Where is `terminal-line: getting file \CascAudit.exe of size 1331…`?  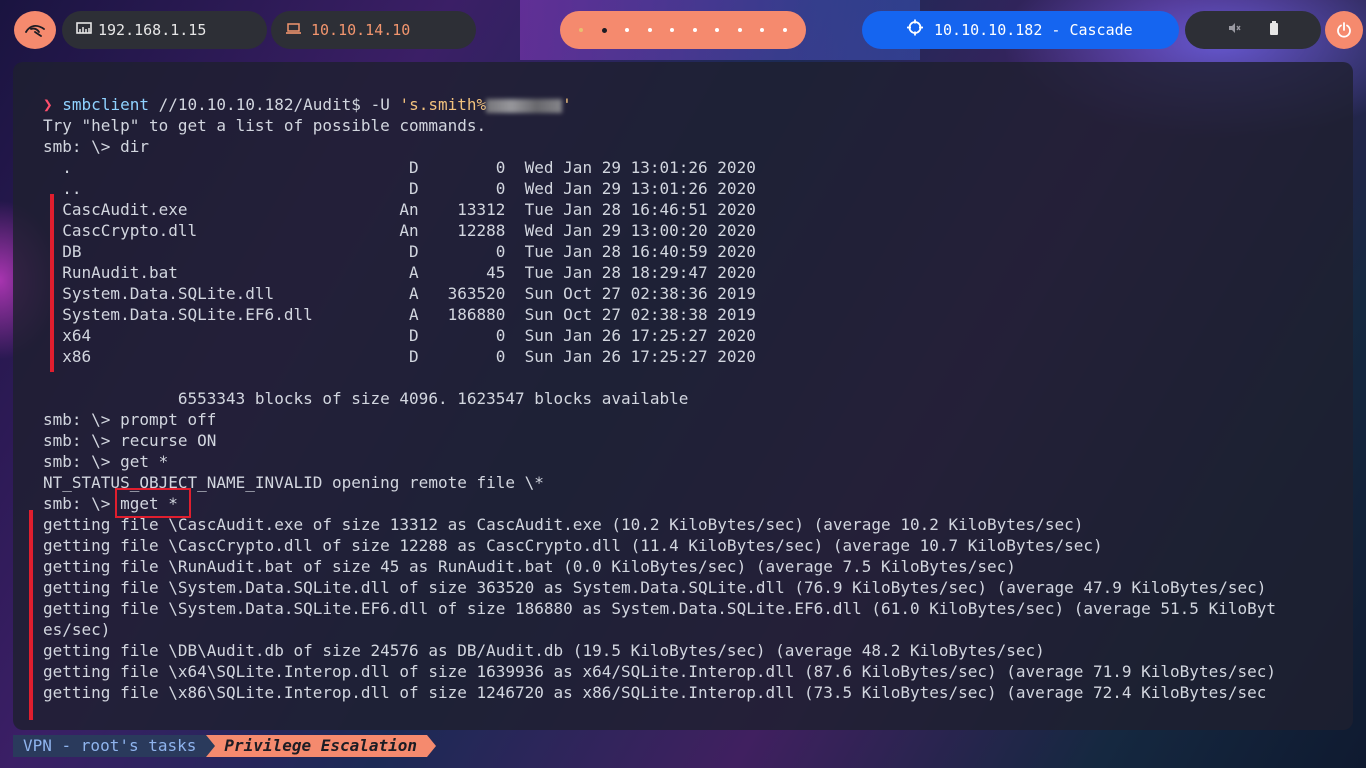
terminal-line: getting file \CascAudit.exe of size 1331… is located at coordinates (563, 524).